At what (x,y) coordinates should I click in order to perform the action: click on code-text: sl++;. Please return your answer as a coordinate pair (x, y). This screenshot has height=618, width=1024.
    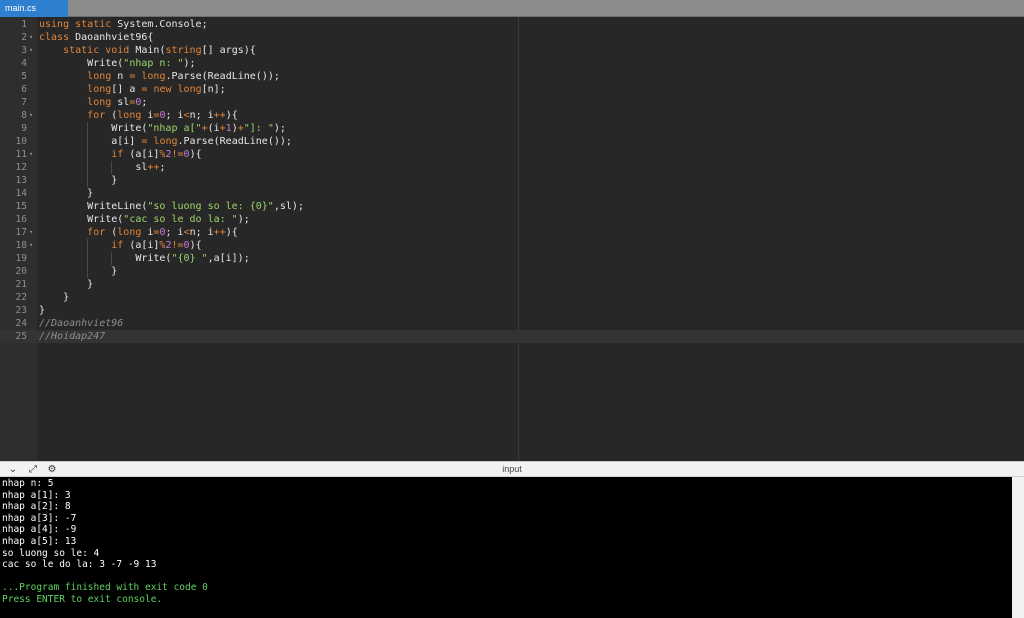
    Looking at the image, I should click on (102, 167).